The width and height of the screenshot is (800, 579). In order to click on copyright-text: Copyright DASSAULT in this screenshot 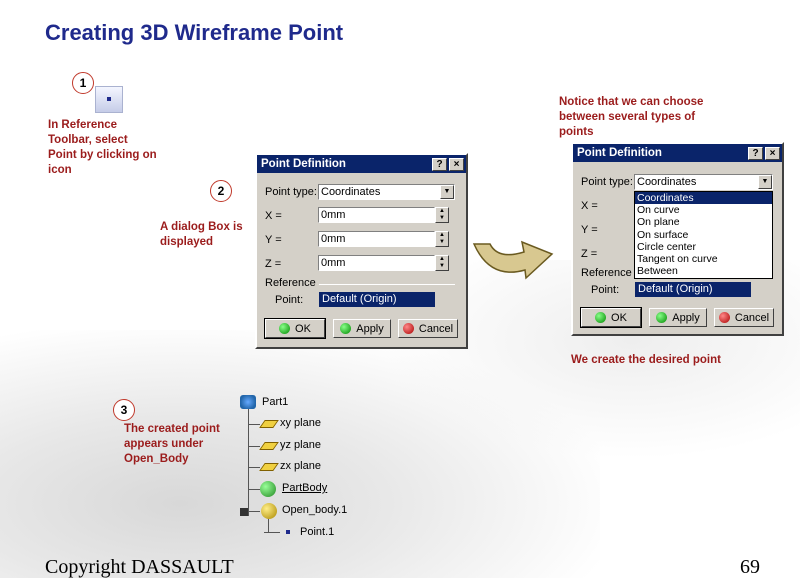, I will do `click(139, 567)`.